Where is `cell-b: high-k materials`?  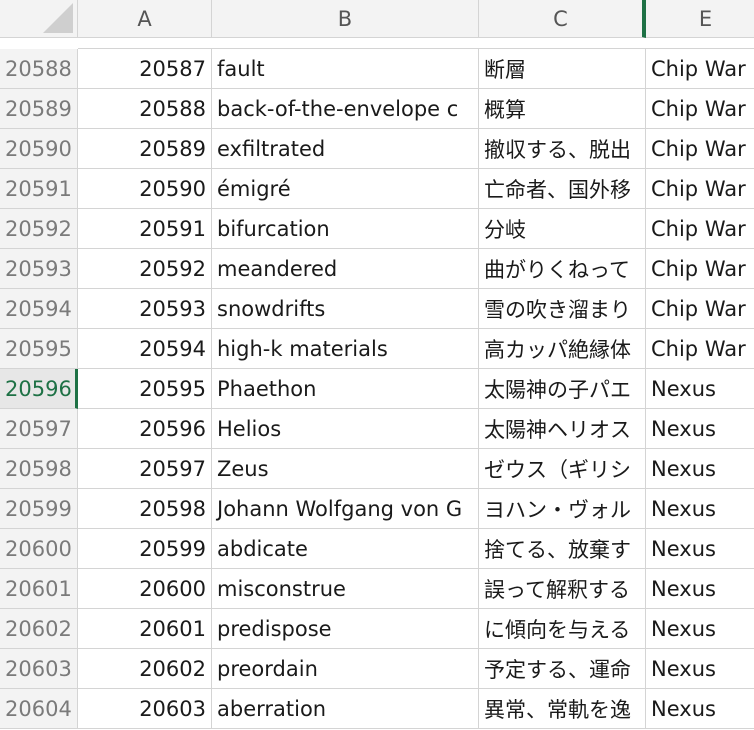
cell-b: high-k materials is located at coordinates (345, 349).